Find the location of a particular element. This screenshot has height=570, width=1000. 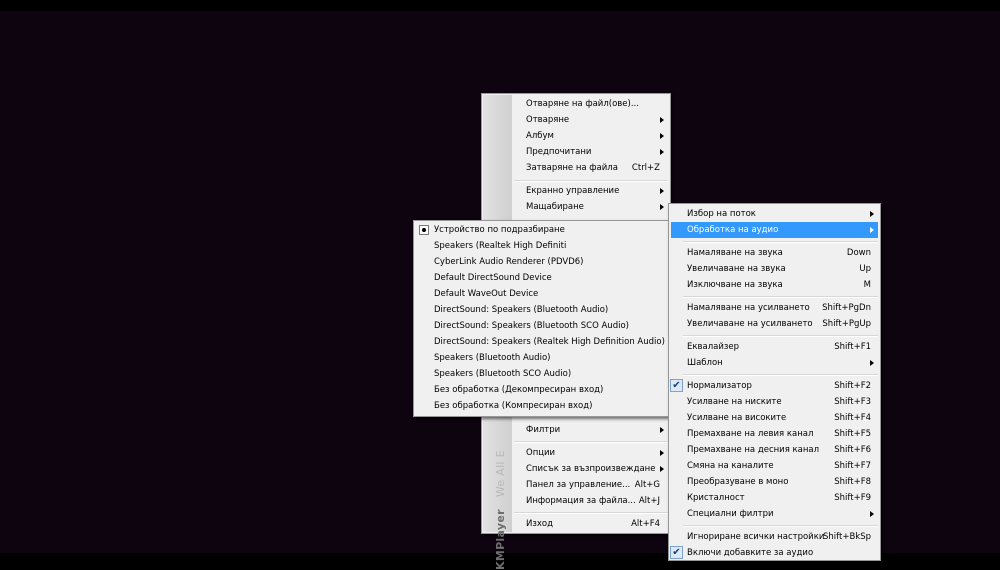

menu-item-gain-up: Увеличаване на усилването Shift+PgUp is located at coordinates (774, 324).